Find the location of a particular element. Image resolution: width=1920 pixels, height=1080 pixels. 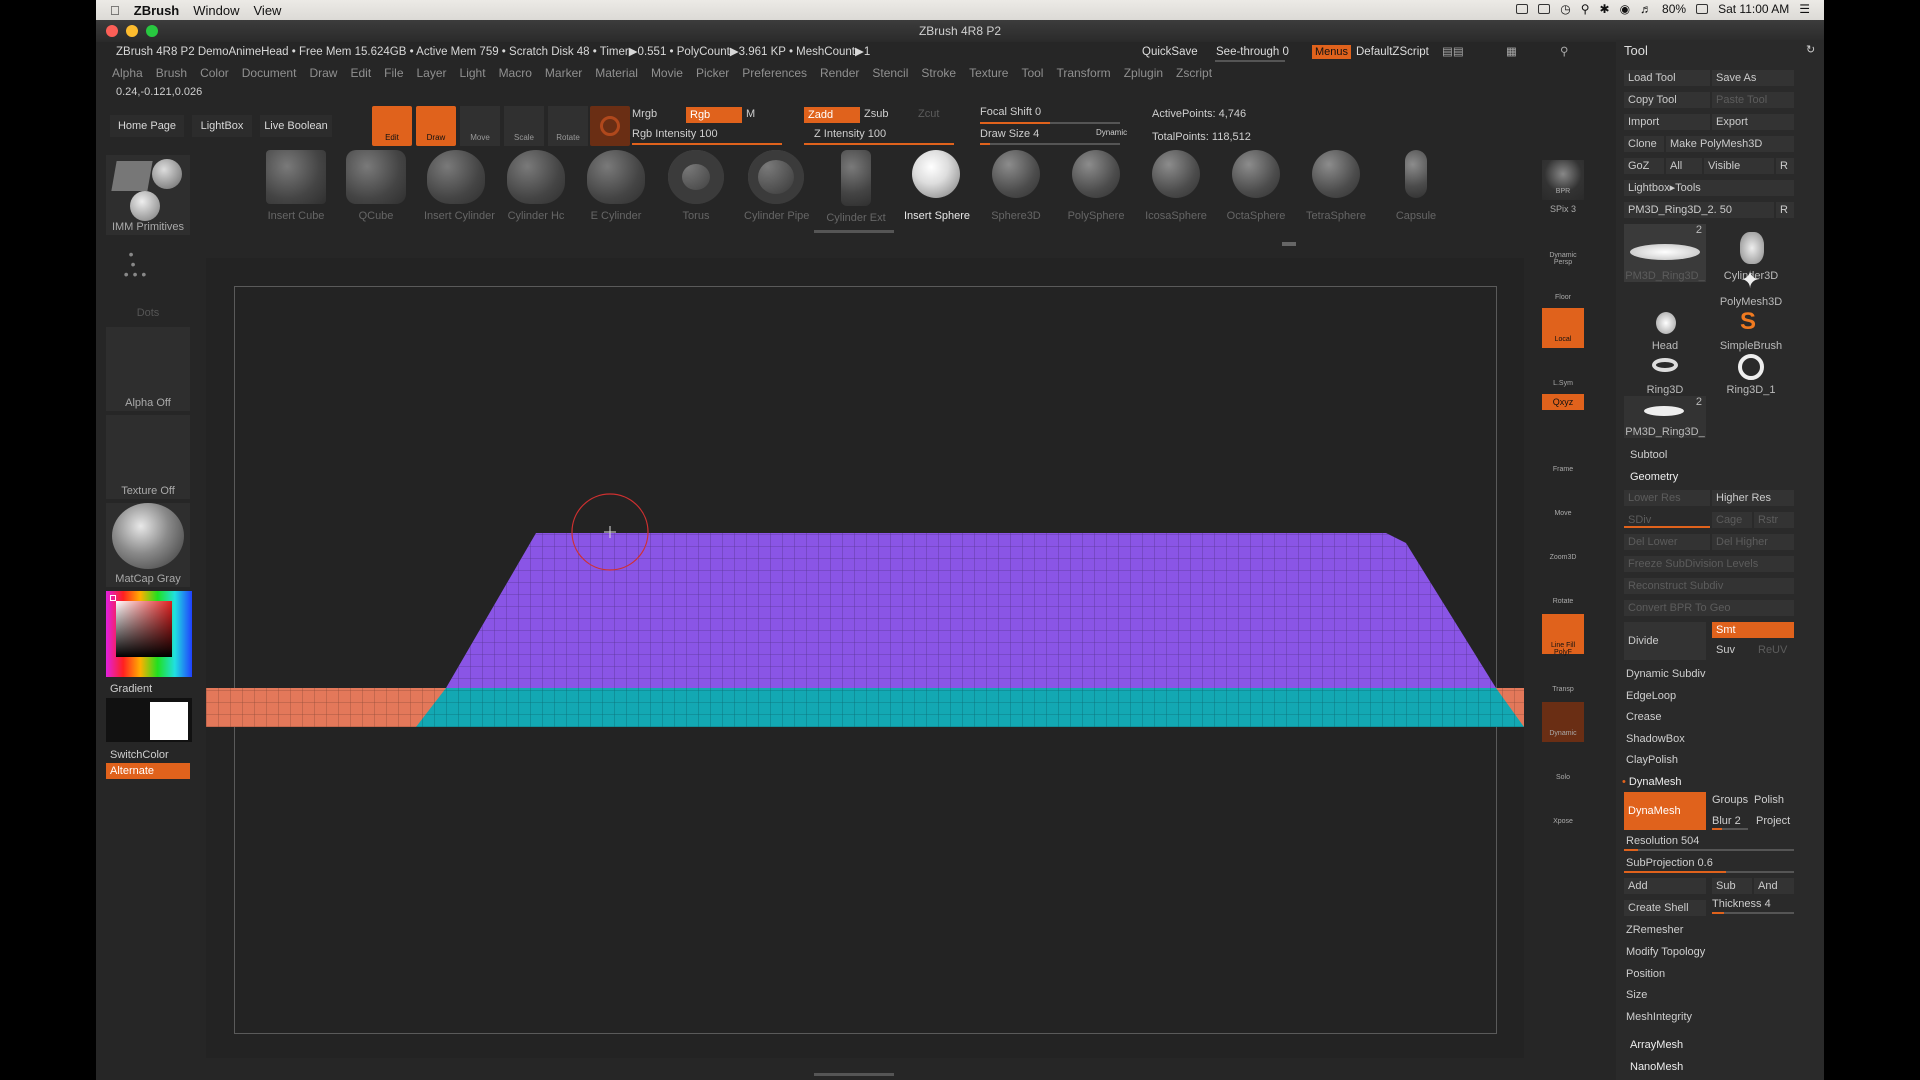

menu-alpha: Alpha is located at coordinates (127, 73).